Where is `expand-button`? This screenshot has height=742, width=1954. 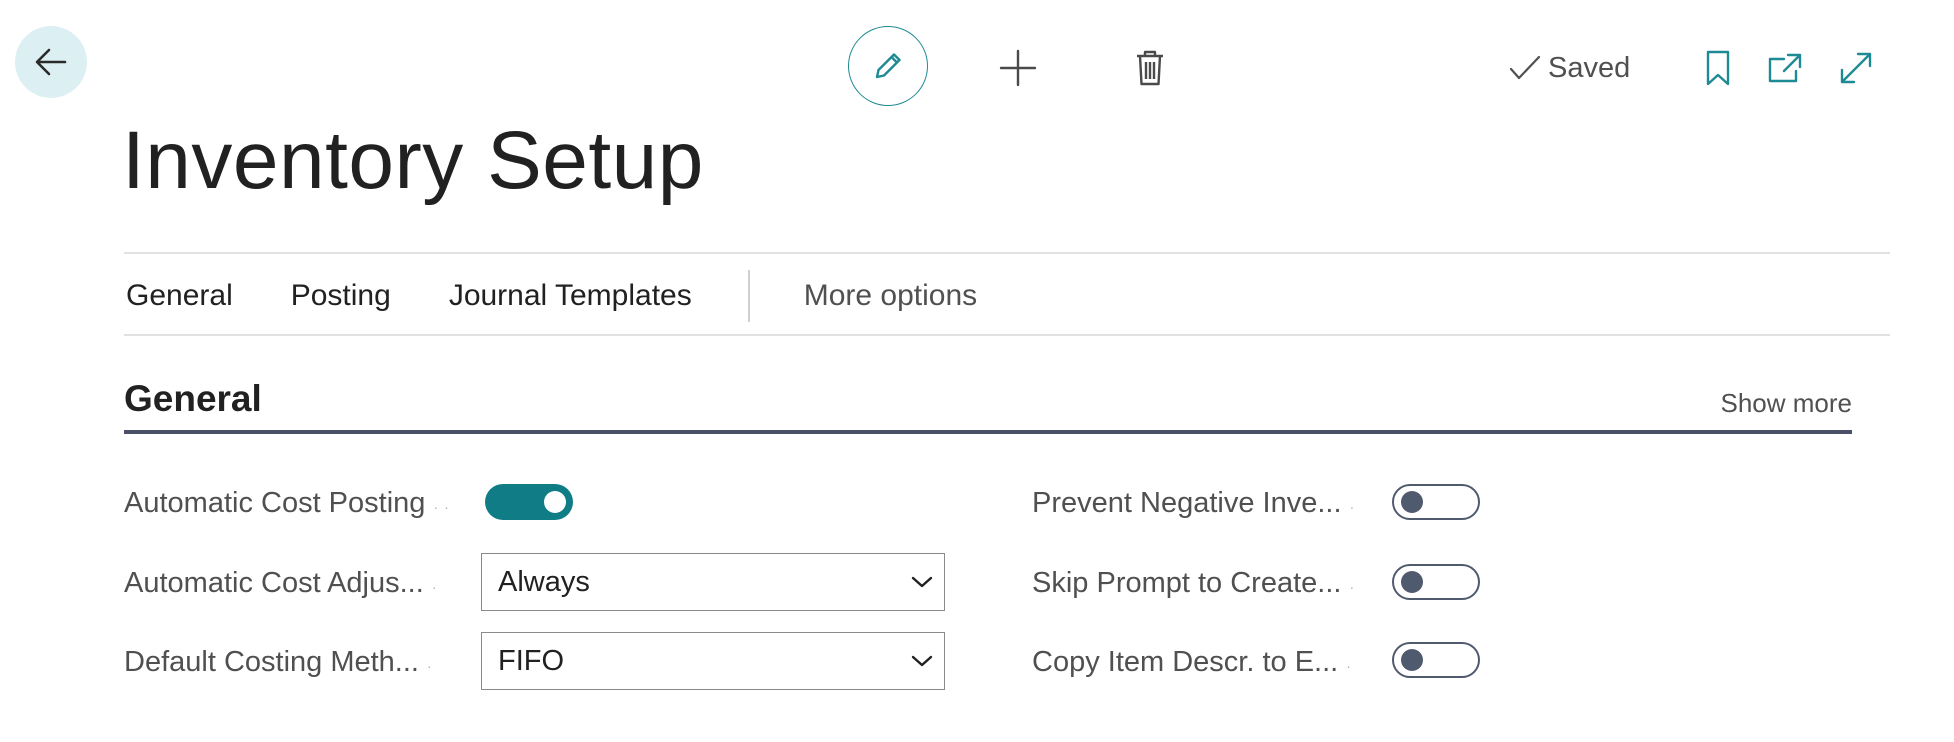 expand-button is located at coordinates (1856, 68).